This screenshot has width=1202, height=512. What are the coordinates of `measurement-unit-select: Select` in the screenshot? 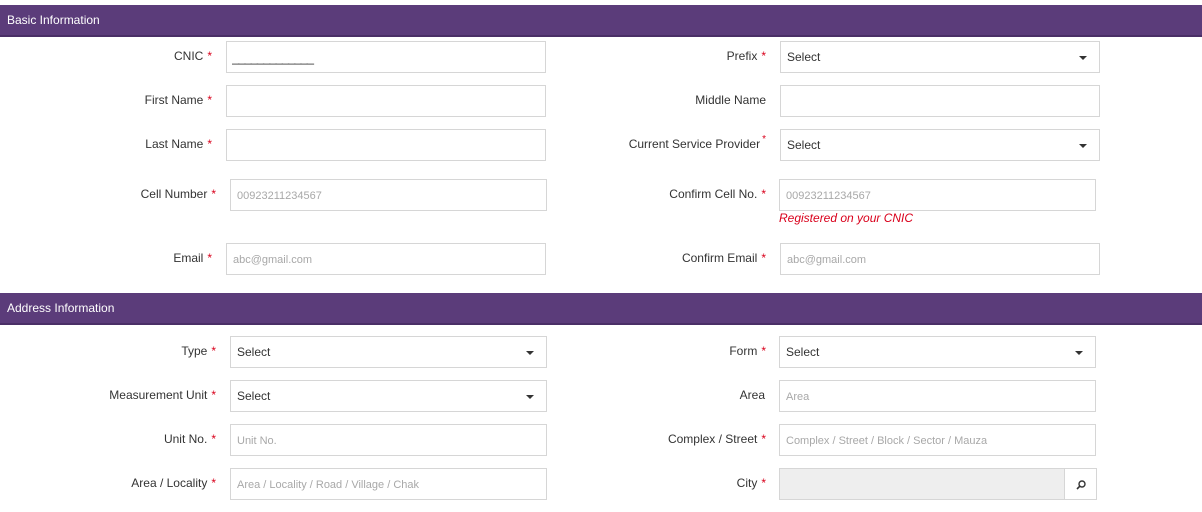 It's located at (388, 396).